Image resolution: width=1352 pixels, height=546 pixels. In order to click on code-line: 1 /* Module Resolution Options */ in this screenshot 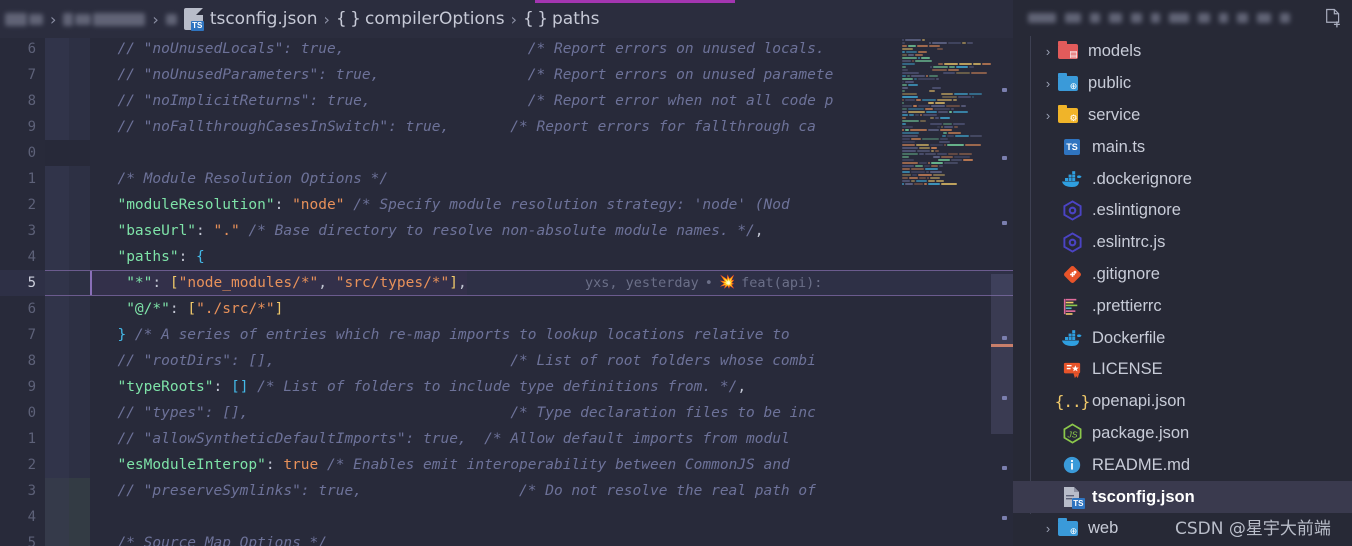, I will do `click(506, 179)`.